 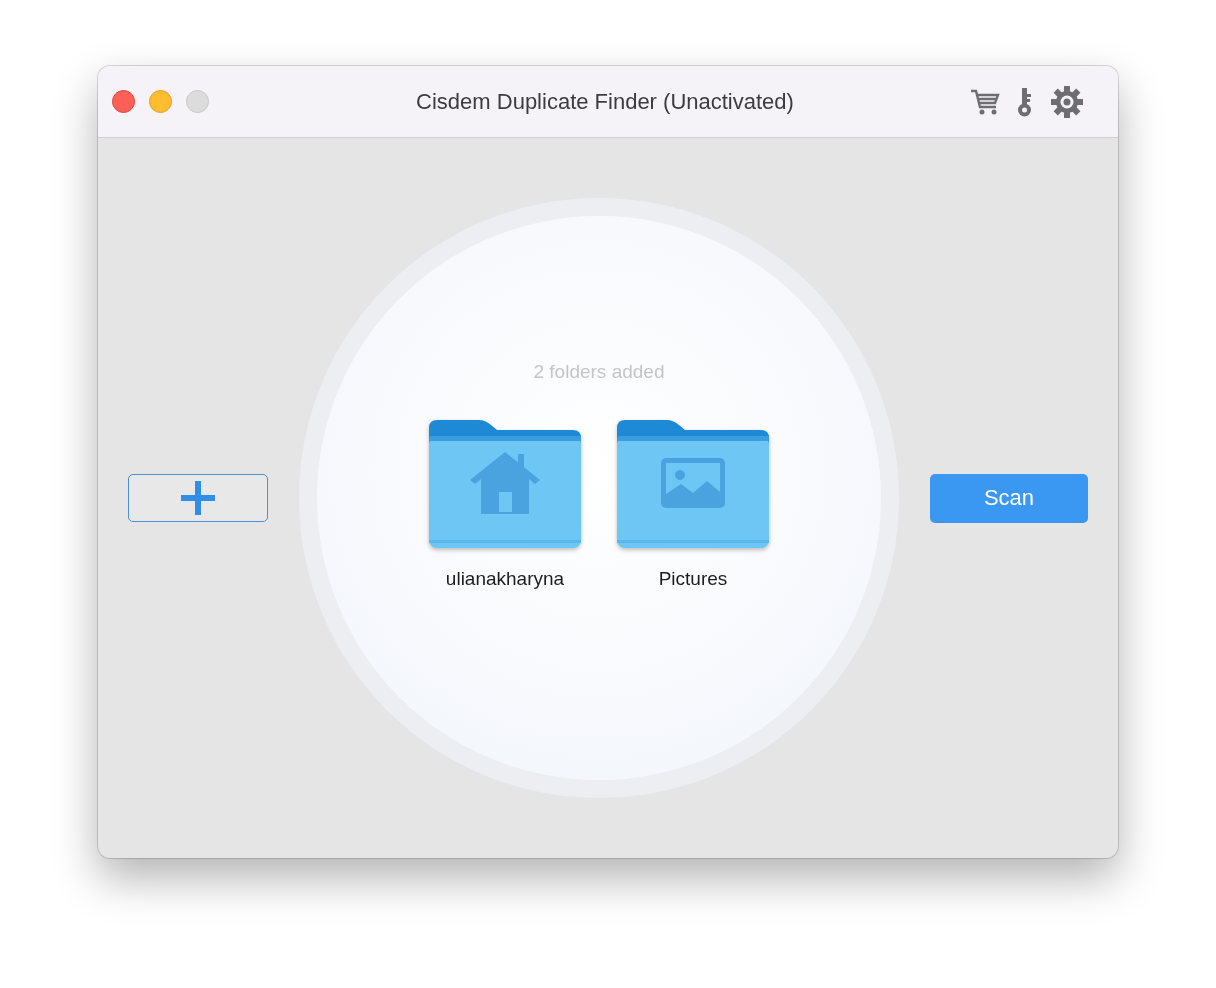 What do you see at coordinates (693, 579) in the screenshot?
I see `folder-name: Pictures` at bounding box center [693, 579].